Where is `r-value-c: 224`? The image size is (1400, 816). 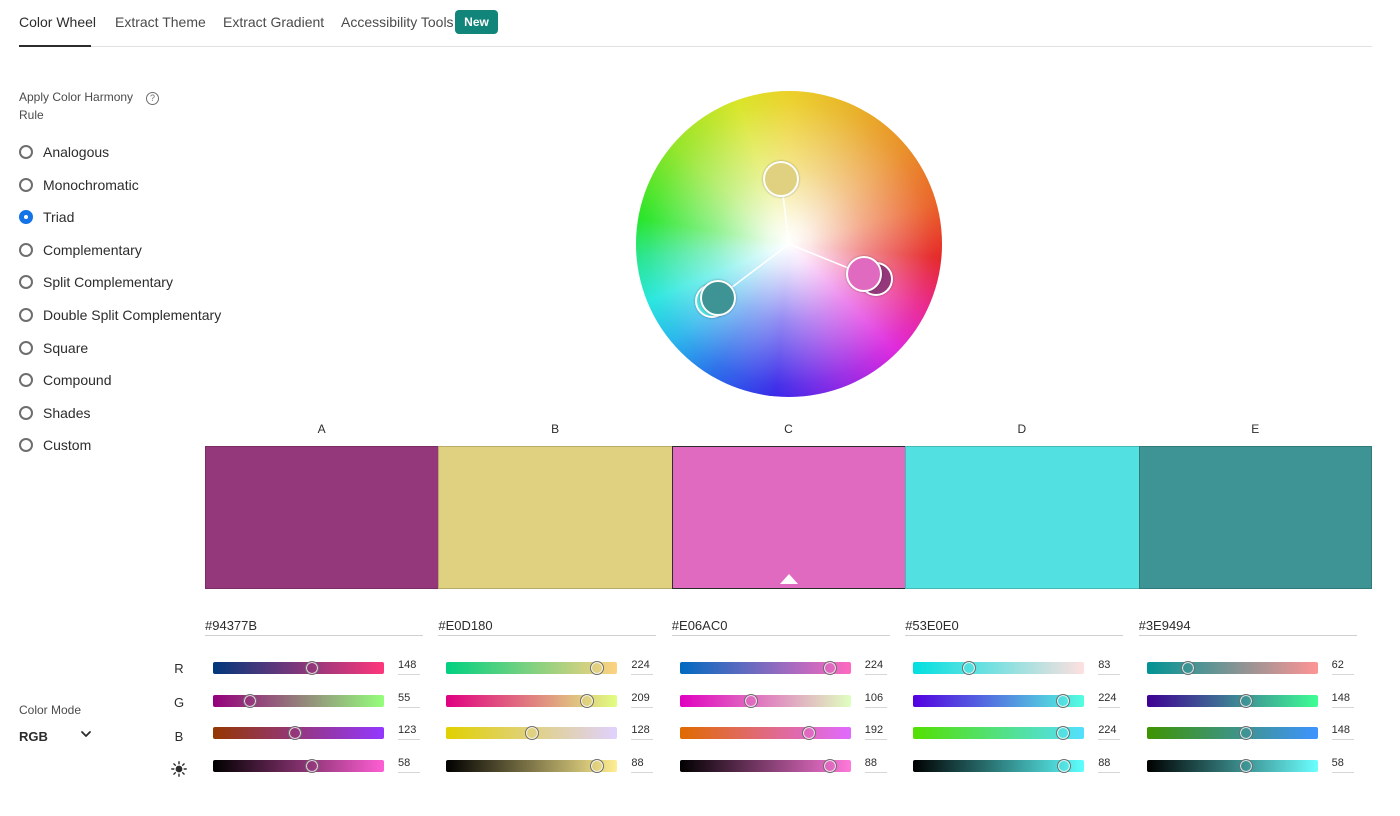 r-value-c: 224 is located at coordinates (875, 667).